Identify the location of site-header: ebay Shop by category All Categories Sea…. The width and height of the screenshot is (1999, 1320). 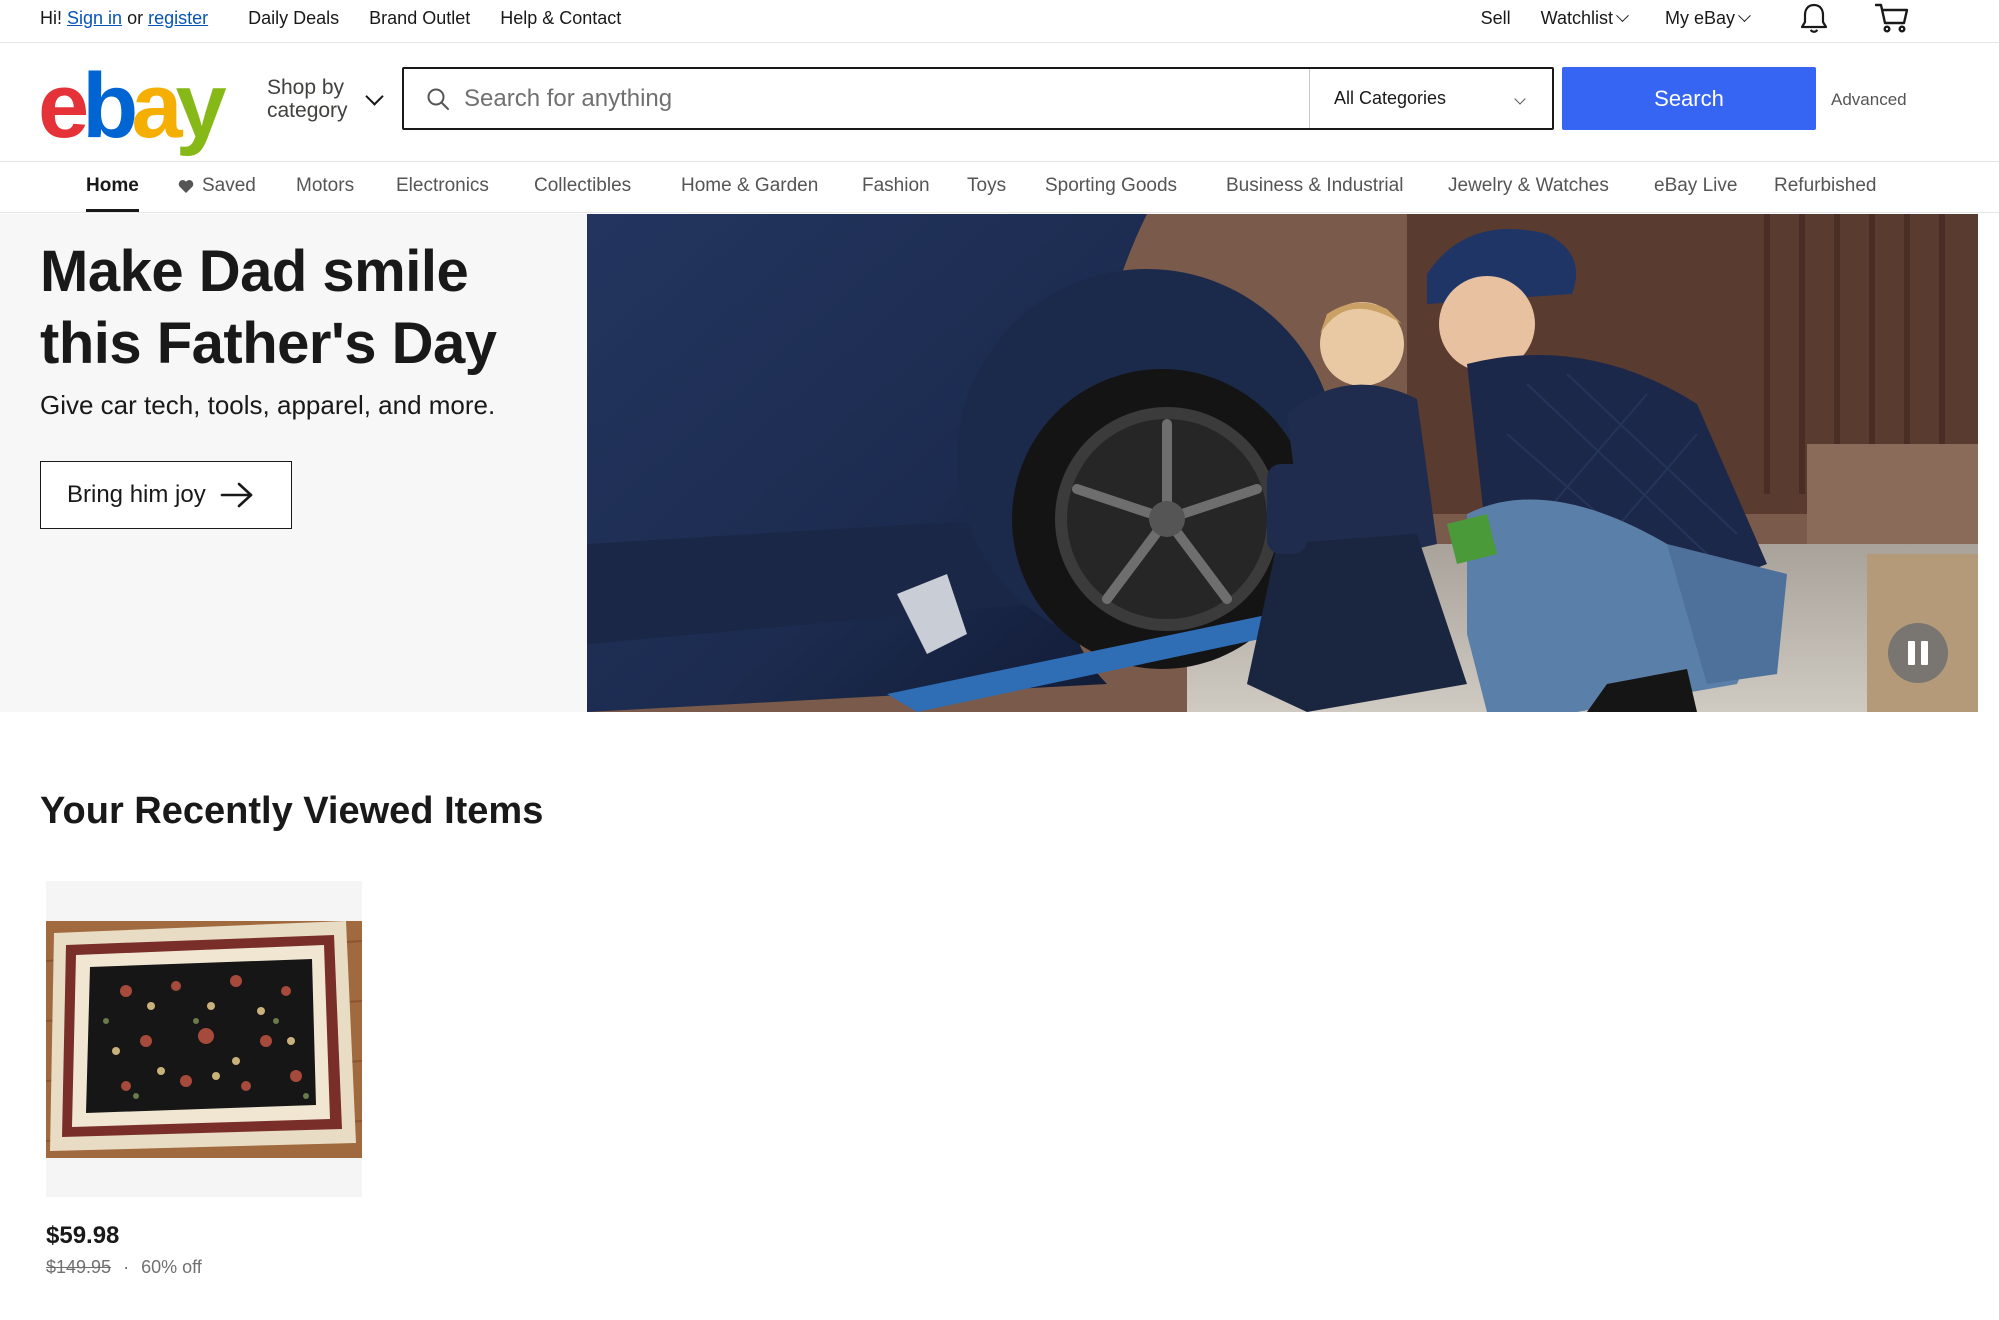
(999, 103).